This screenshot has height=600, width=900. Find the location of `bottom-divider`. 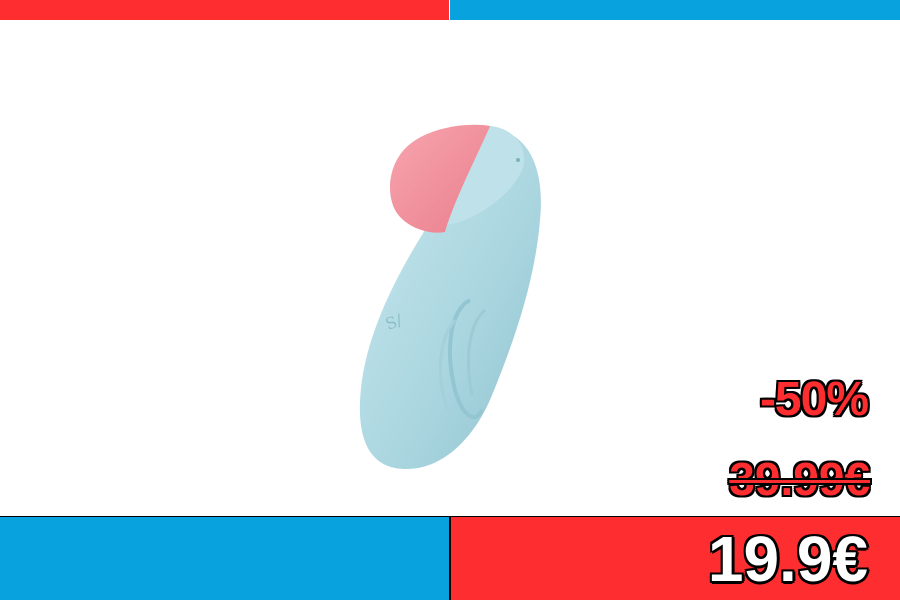

bottom-divider is located at coordinates (450, 558).